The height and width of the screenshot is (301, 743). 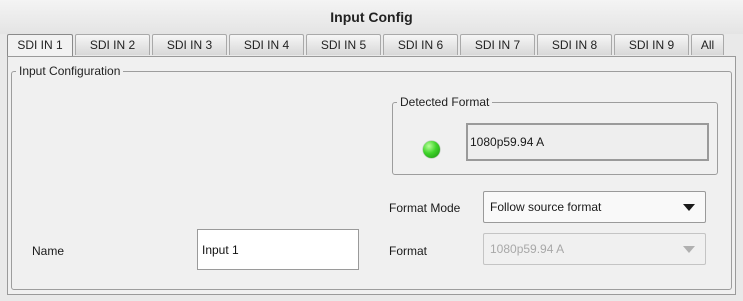 I want to click on tab-sdi-in-5: SDI IN 5, so click(x=343, y=44).